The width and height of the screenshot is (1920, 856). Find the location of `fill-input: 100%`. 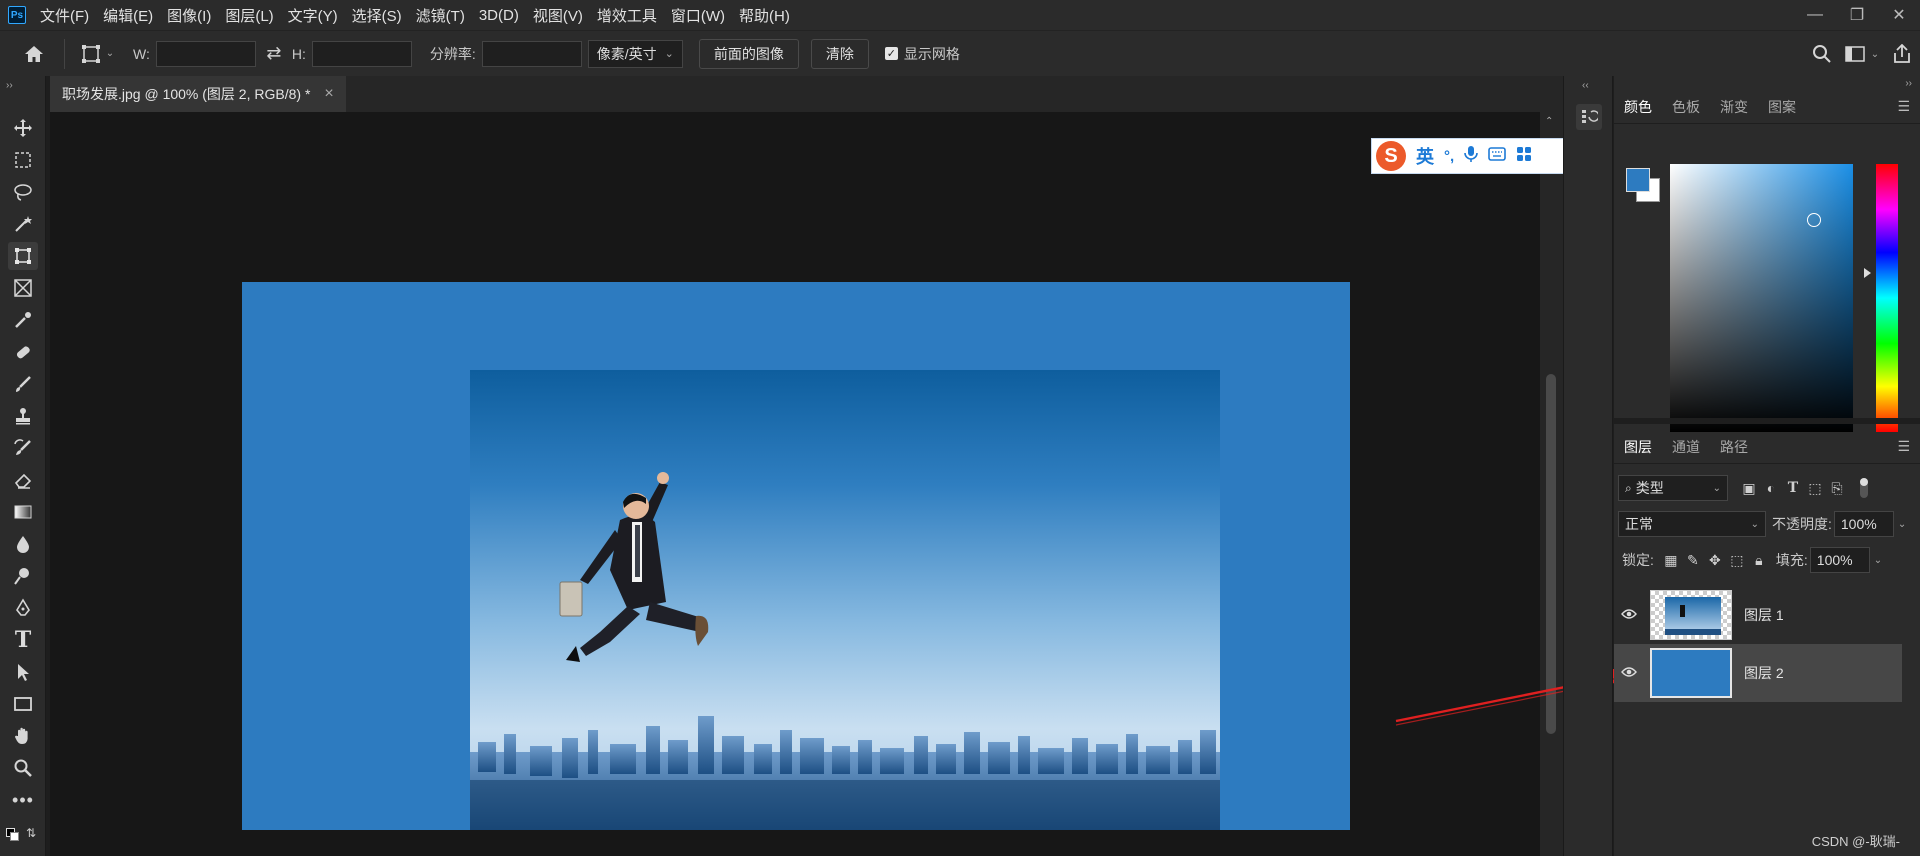

fill-input: 100% is located at coordinates (1839, 560).